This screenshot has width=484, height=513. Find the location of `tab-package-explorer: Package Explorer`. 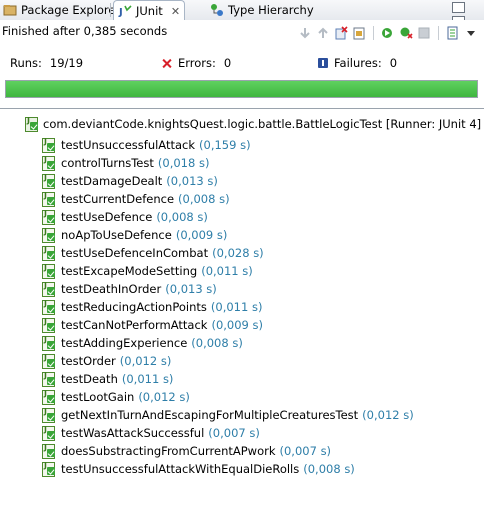

tab-package-explorer: Package Explorer is located at coordinates (61, 10).